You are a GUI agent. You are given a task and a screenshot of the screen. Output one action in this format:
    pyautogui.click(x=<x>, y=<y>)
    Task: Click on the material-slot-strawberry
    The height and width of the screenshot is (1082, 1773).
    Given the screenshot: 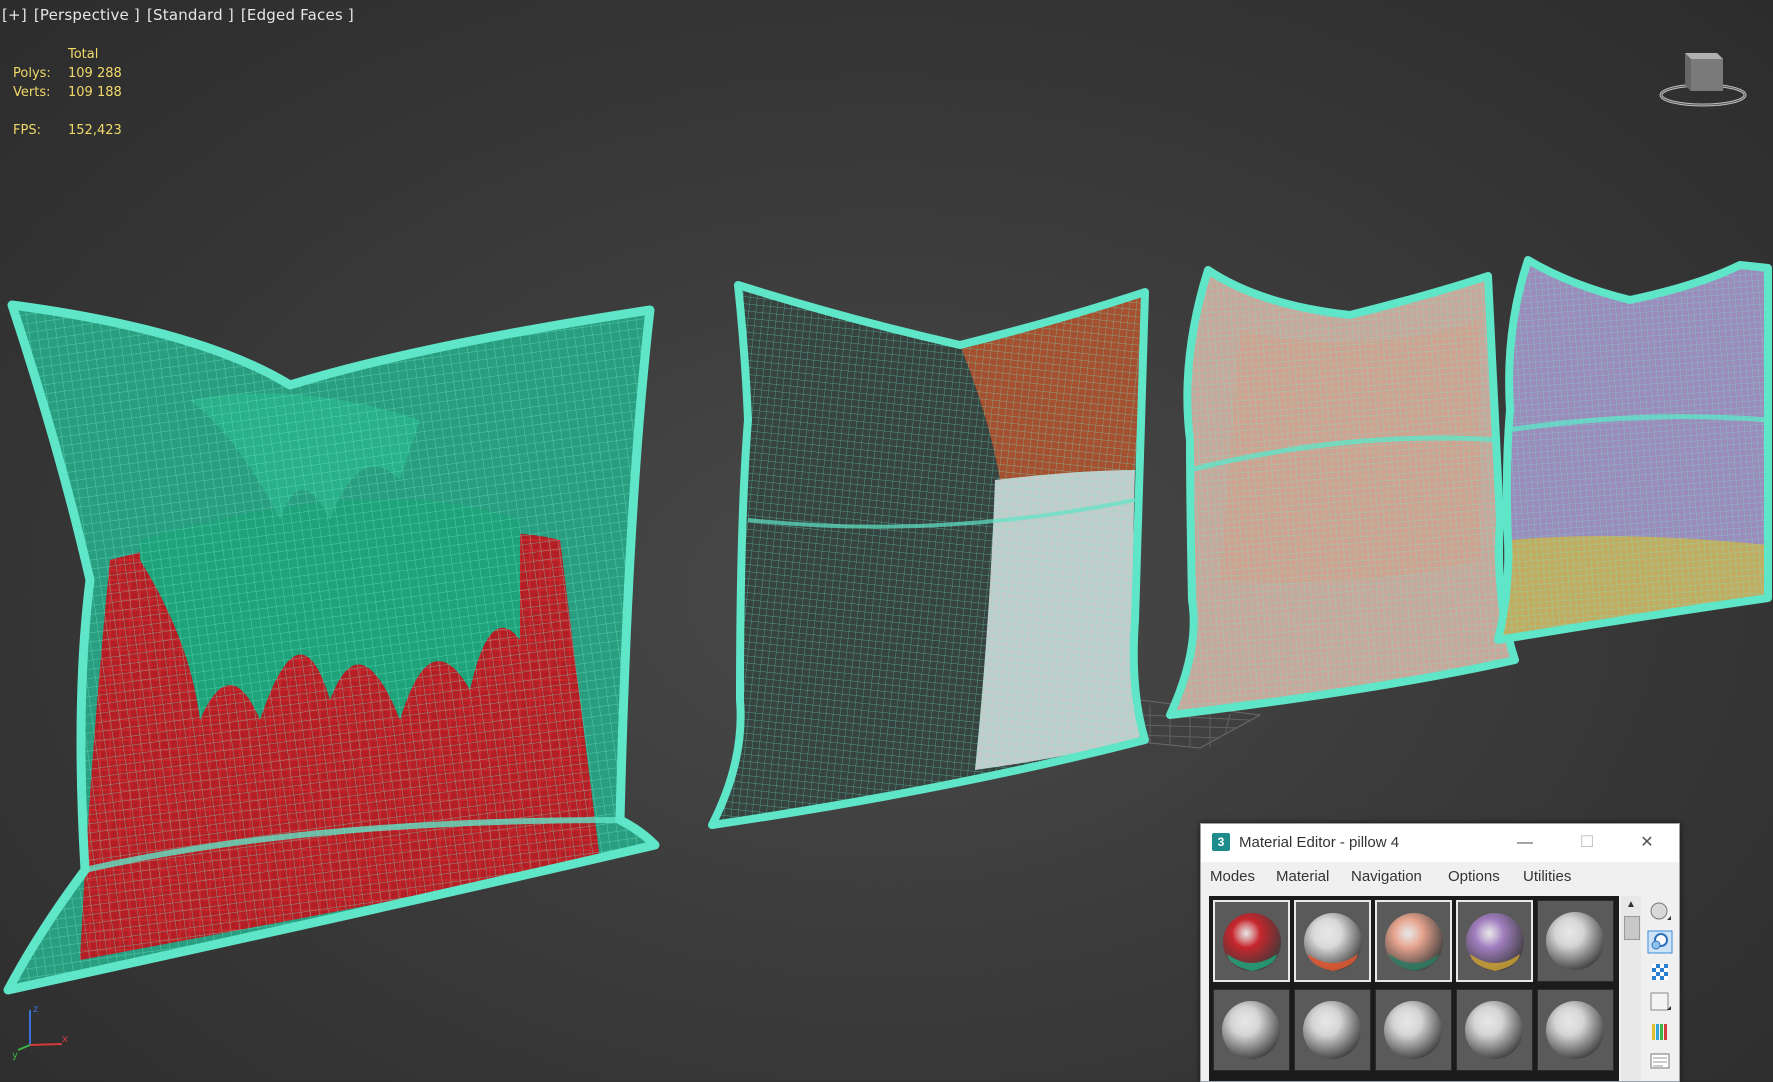 What is the action you would take?
    pyautogui.click(x=1251, y=941)
    